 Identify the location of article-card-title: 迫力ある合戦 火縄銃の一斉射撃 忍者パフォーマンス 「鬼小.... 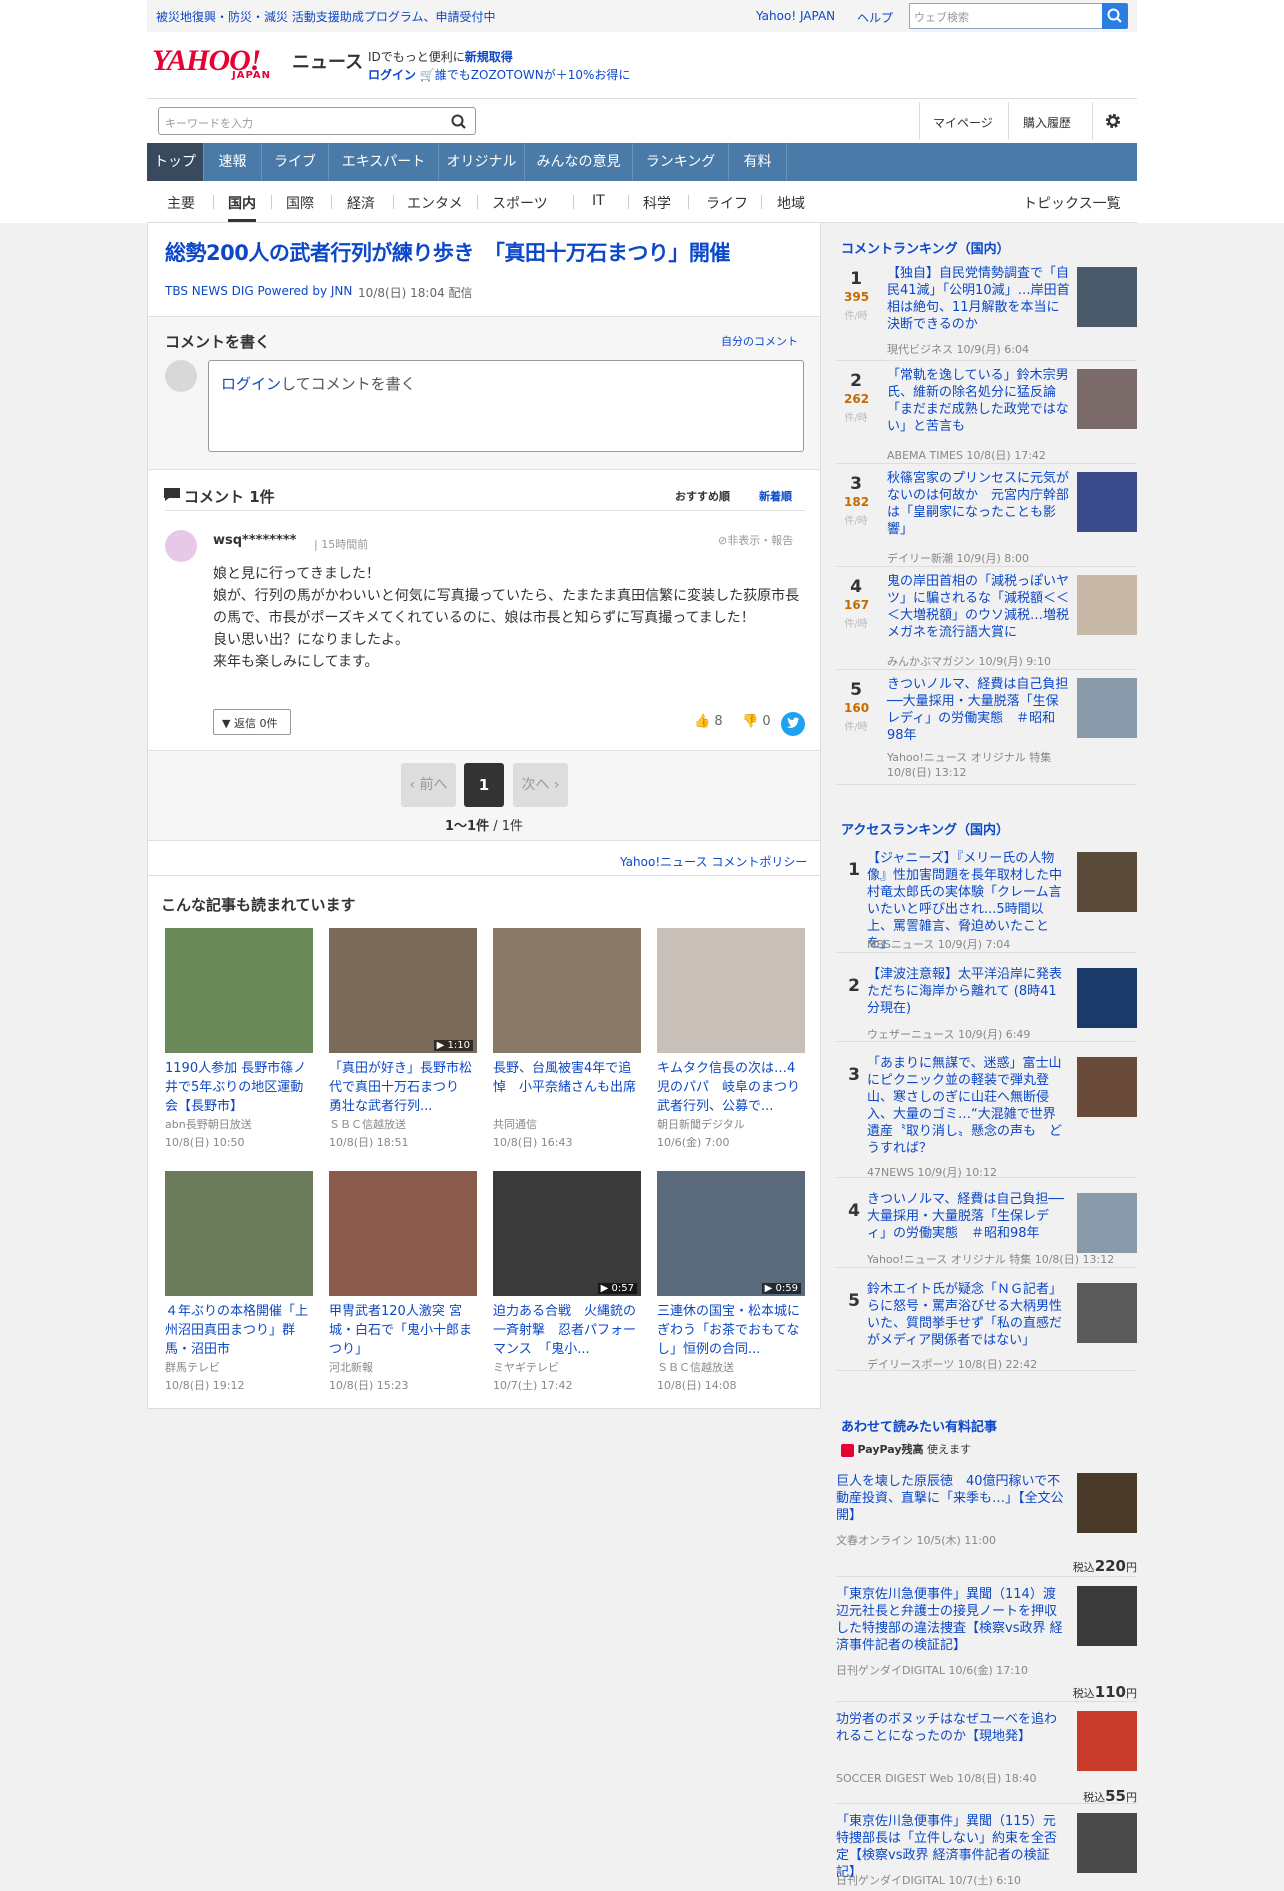
(567, 1330).